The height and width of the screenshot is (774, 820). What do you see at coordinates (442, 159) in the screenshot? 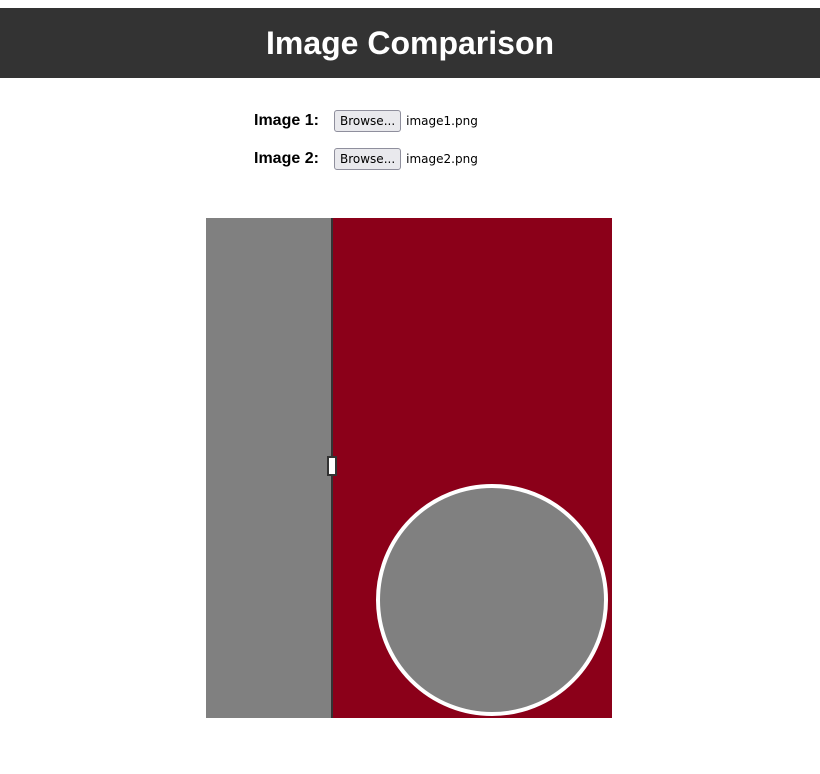
I see `image2-file-name: image2.png` at bounding box center [442, 159].